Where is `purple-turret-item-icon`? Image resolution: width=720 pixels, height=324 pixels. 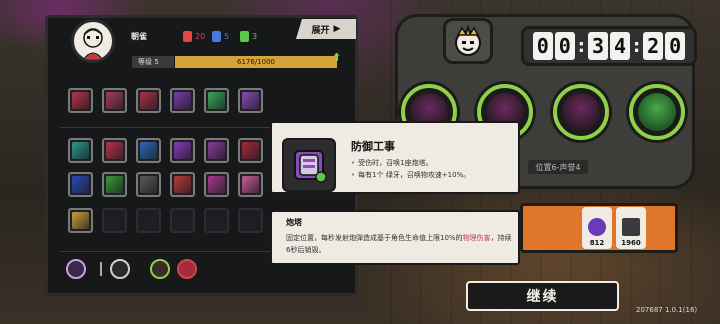
purple-turret-item-icon is located at coordinates (182, 100).